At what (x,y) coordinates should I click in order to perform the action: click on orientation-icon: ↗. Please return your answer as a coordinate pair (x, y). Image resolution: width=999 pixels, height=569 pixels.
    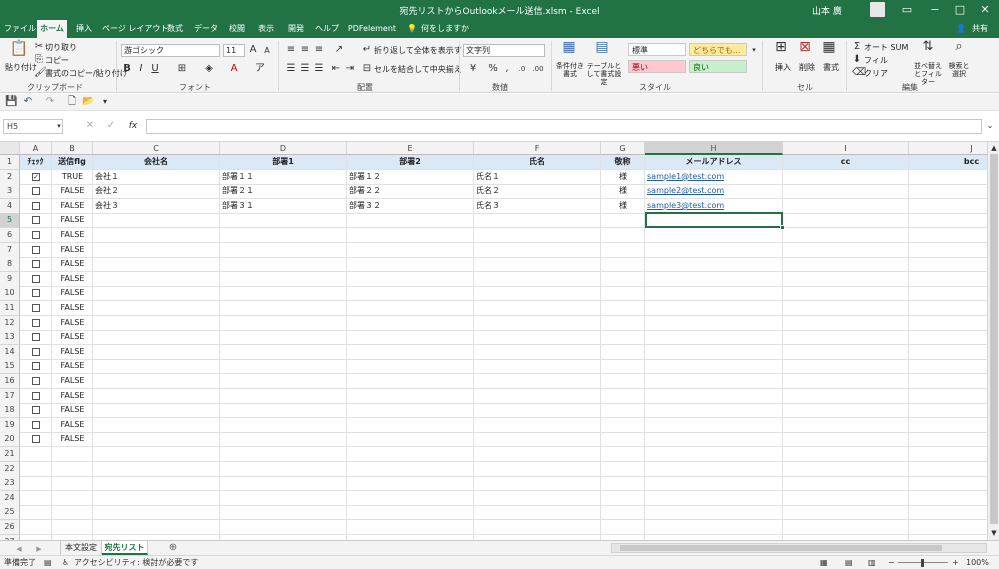
    Looking at the image, I should click on (339, 50).